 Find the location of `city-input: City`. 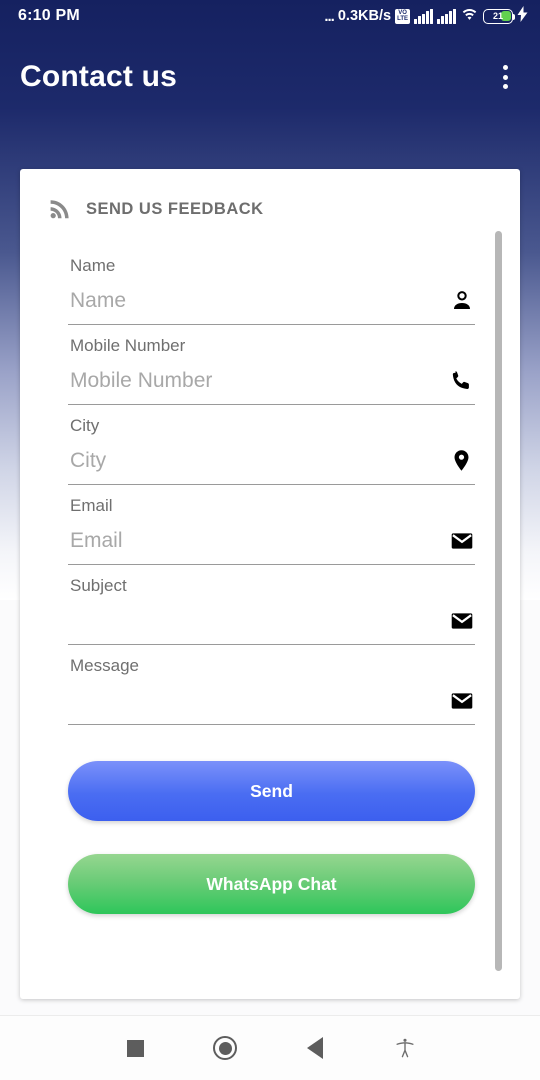

city-input: City is located at coordinates (258, 461).